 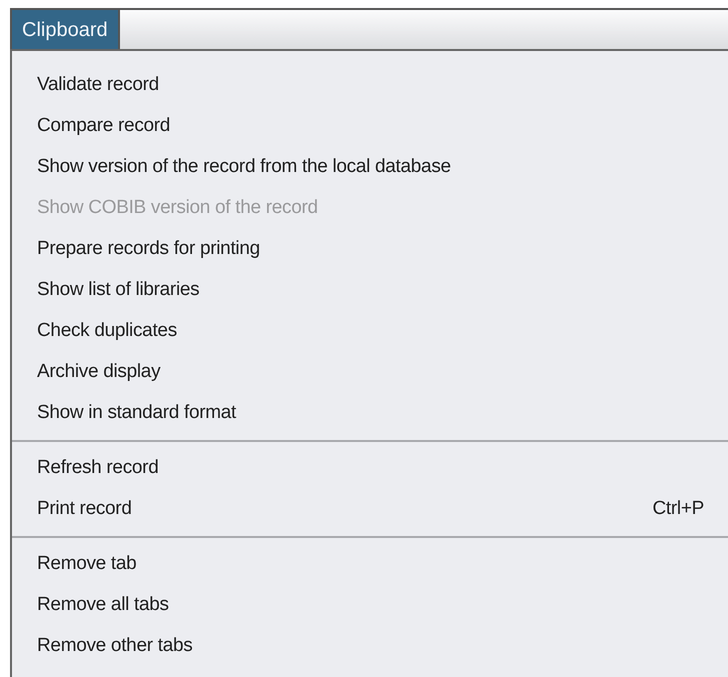 What do you see at coordinates (370, 413) in the screenshot?
I see `menu-item: Show in standard format` at bounding box center [370, 413].